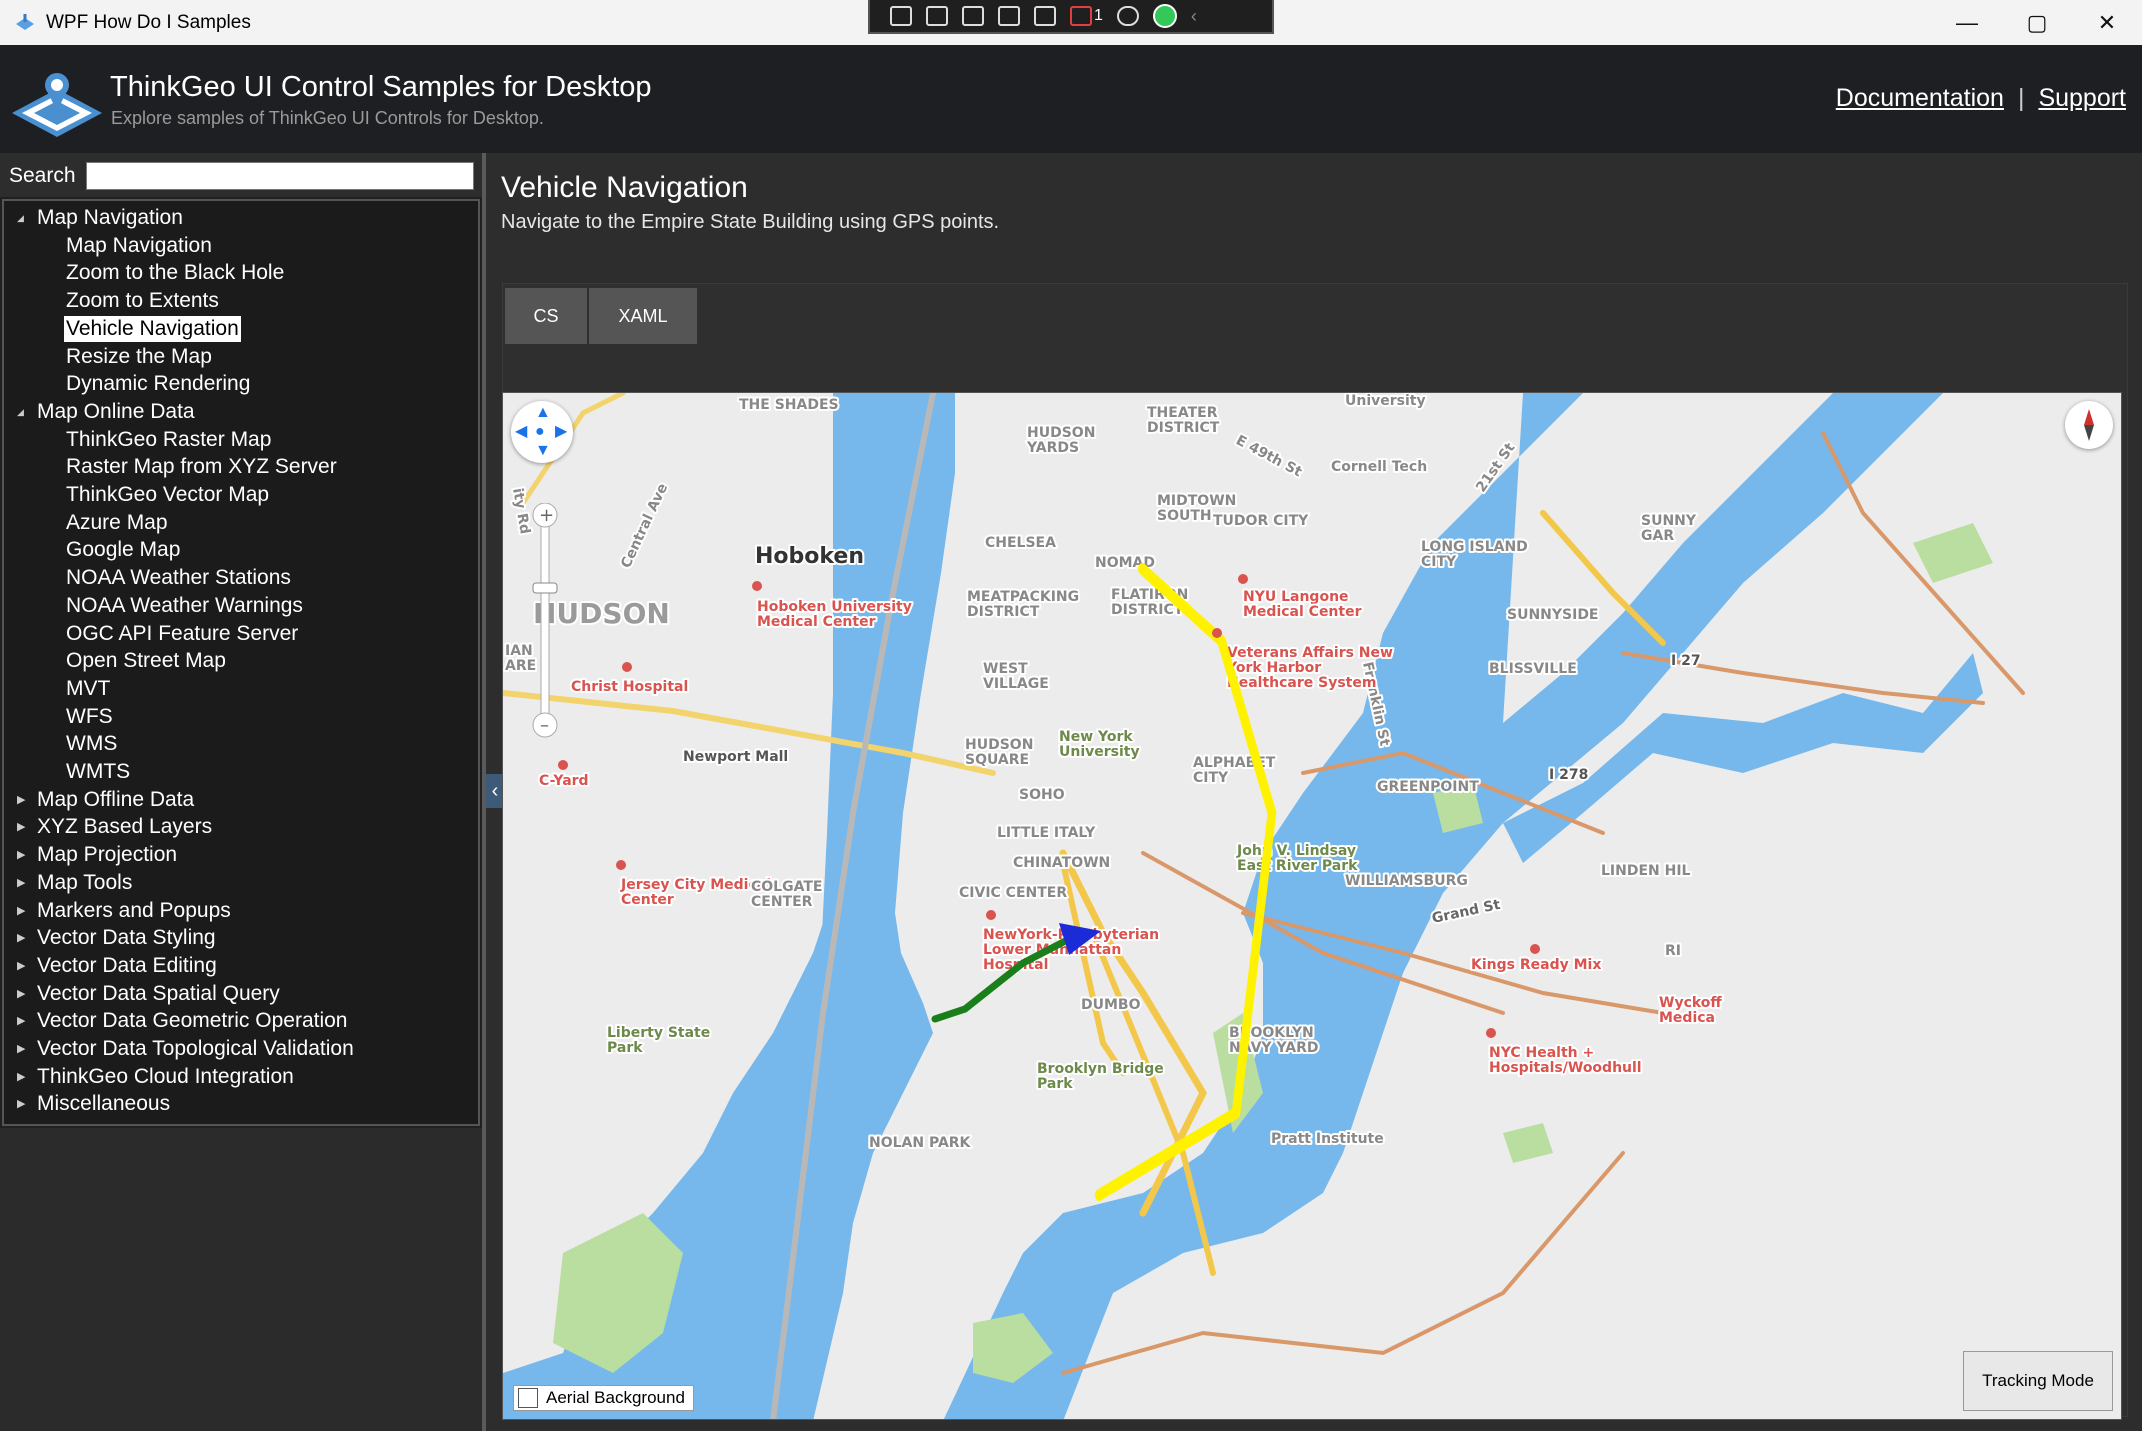 The image size is (2142, 1431). I want to click on page-title: Vehicle Navigation, so click(624, 187).